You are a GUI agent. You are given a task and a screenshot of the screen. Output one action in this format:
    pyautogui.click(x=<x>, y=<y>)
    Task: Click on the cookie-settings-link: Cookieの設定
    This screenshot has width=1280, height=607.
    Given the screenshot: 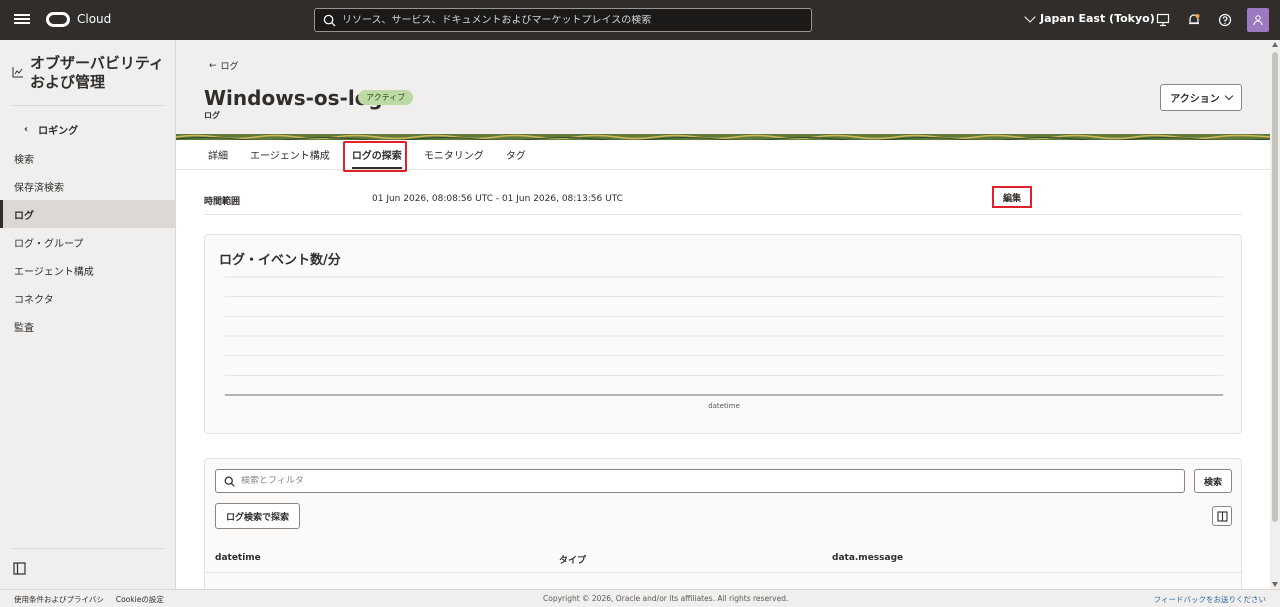 What is the action you would take?
    pyautogui.click(x=140, y=599)
    